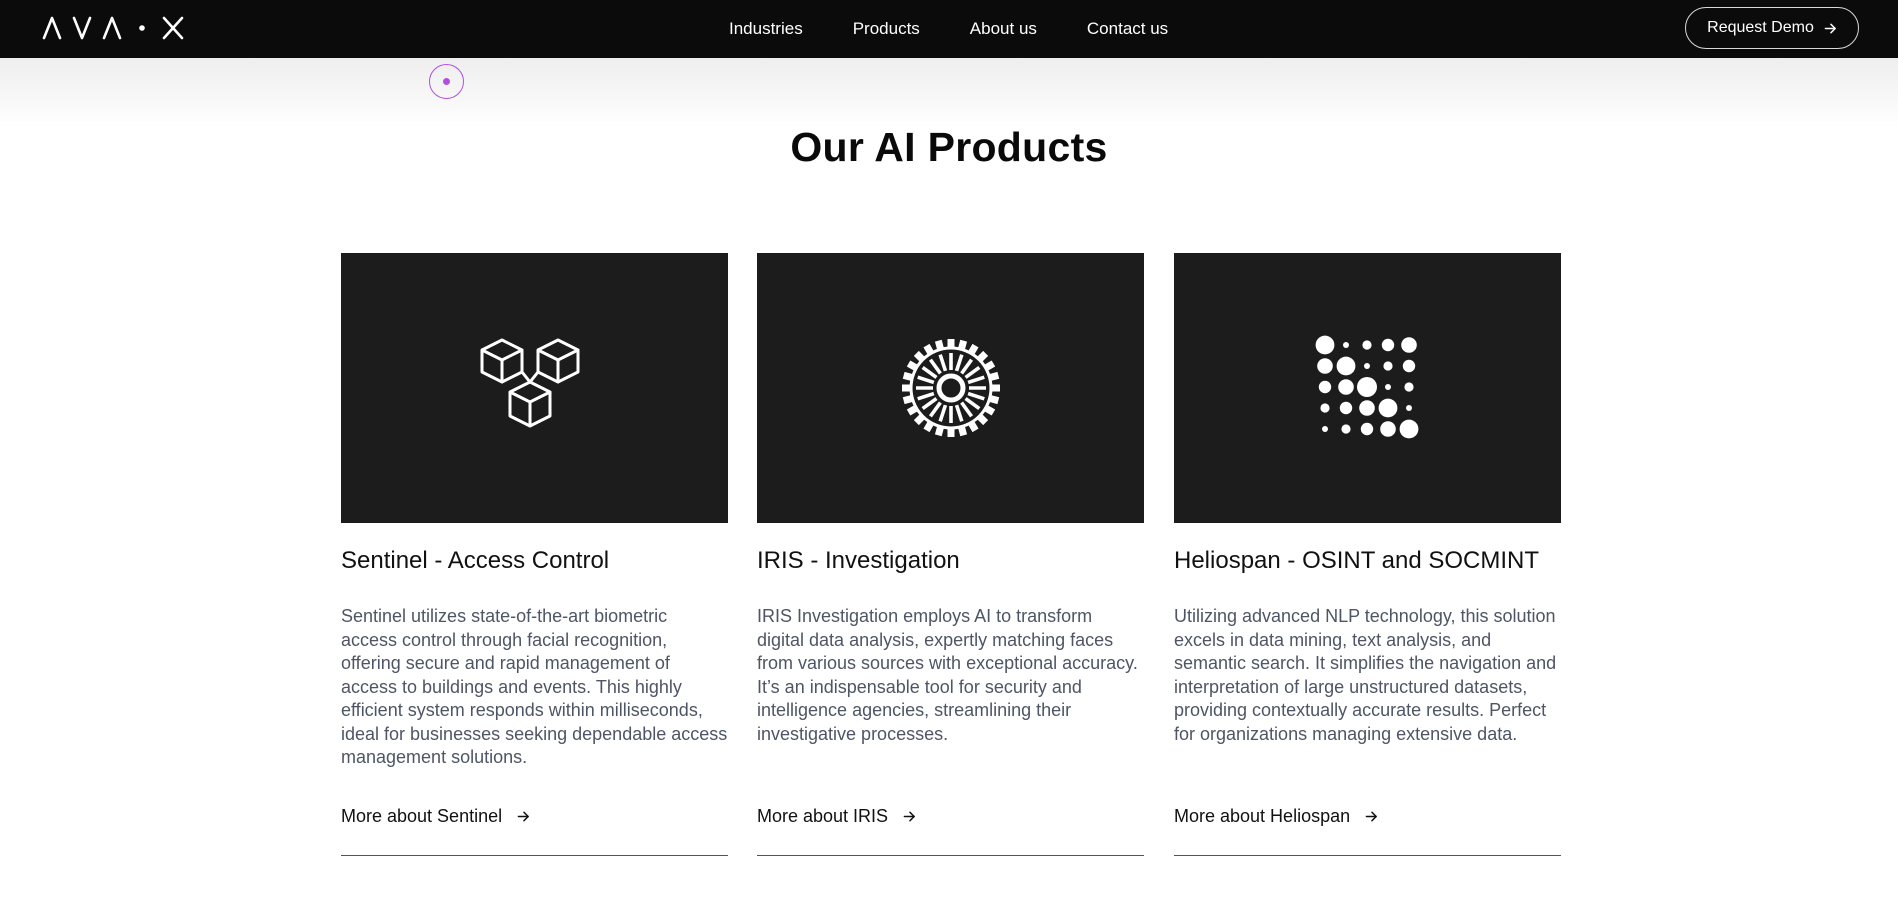 The width and height of the screenshot is (1898, 906). I want to click on link-label: More about Sentinel, so click(422, 816).